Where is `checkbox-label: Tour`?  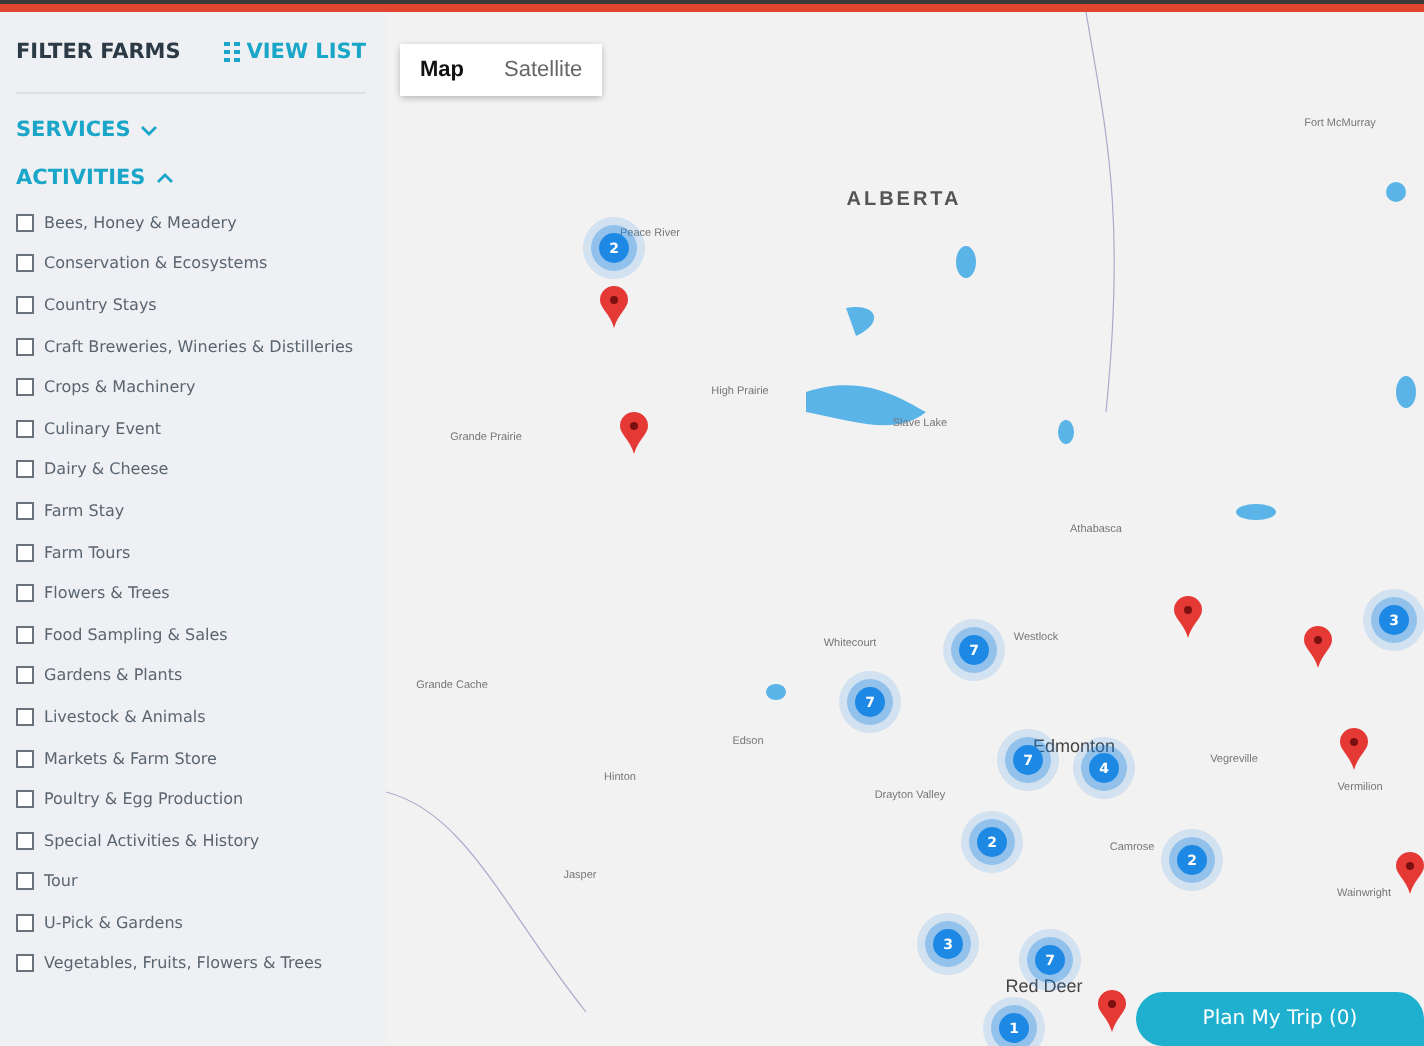
checkbox-label: Tour is located at coordinates (61, 881).